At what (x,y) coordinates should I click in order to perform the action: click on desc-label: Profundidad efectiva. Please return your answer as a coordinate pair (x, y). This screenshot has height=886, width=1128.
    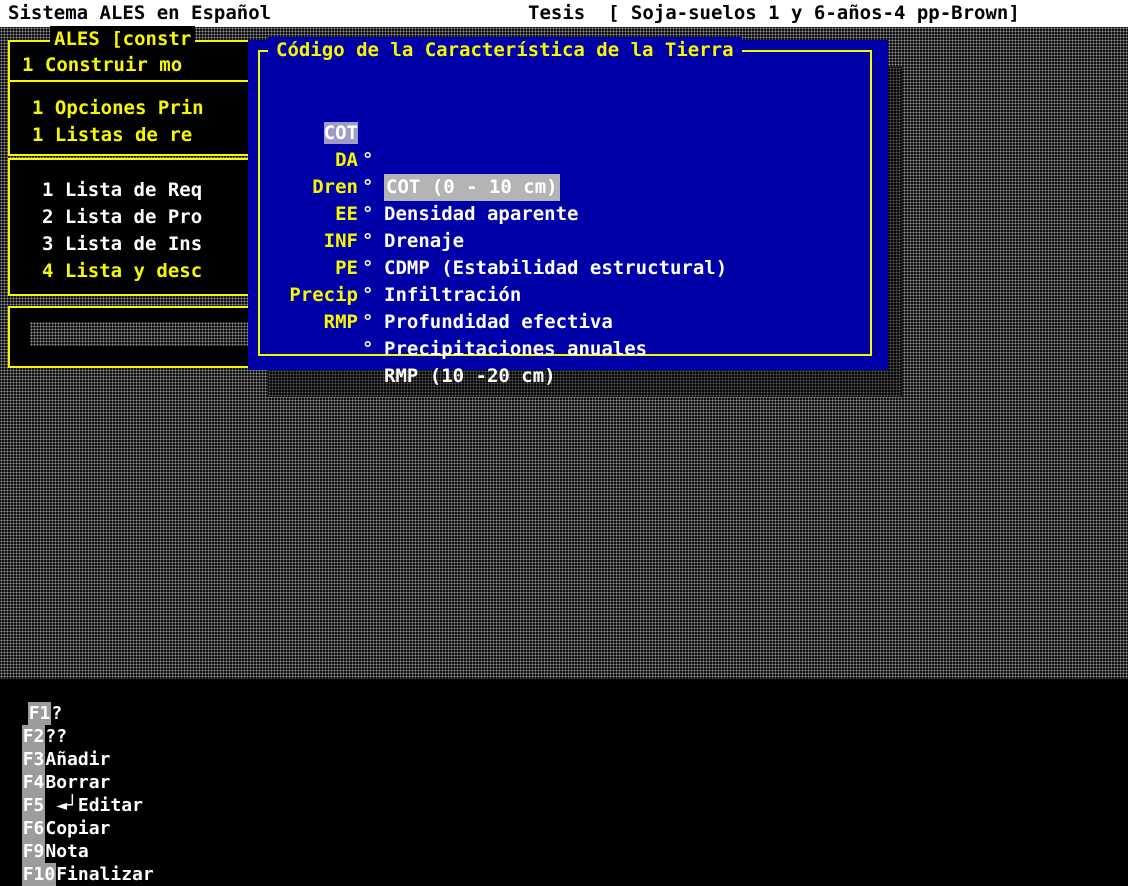
    Looking at the image, I should click on (498, 322).